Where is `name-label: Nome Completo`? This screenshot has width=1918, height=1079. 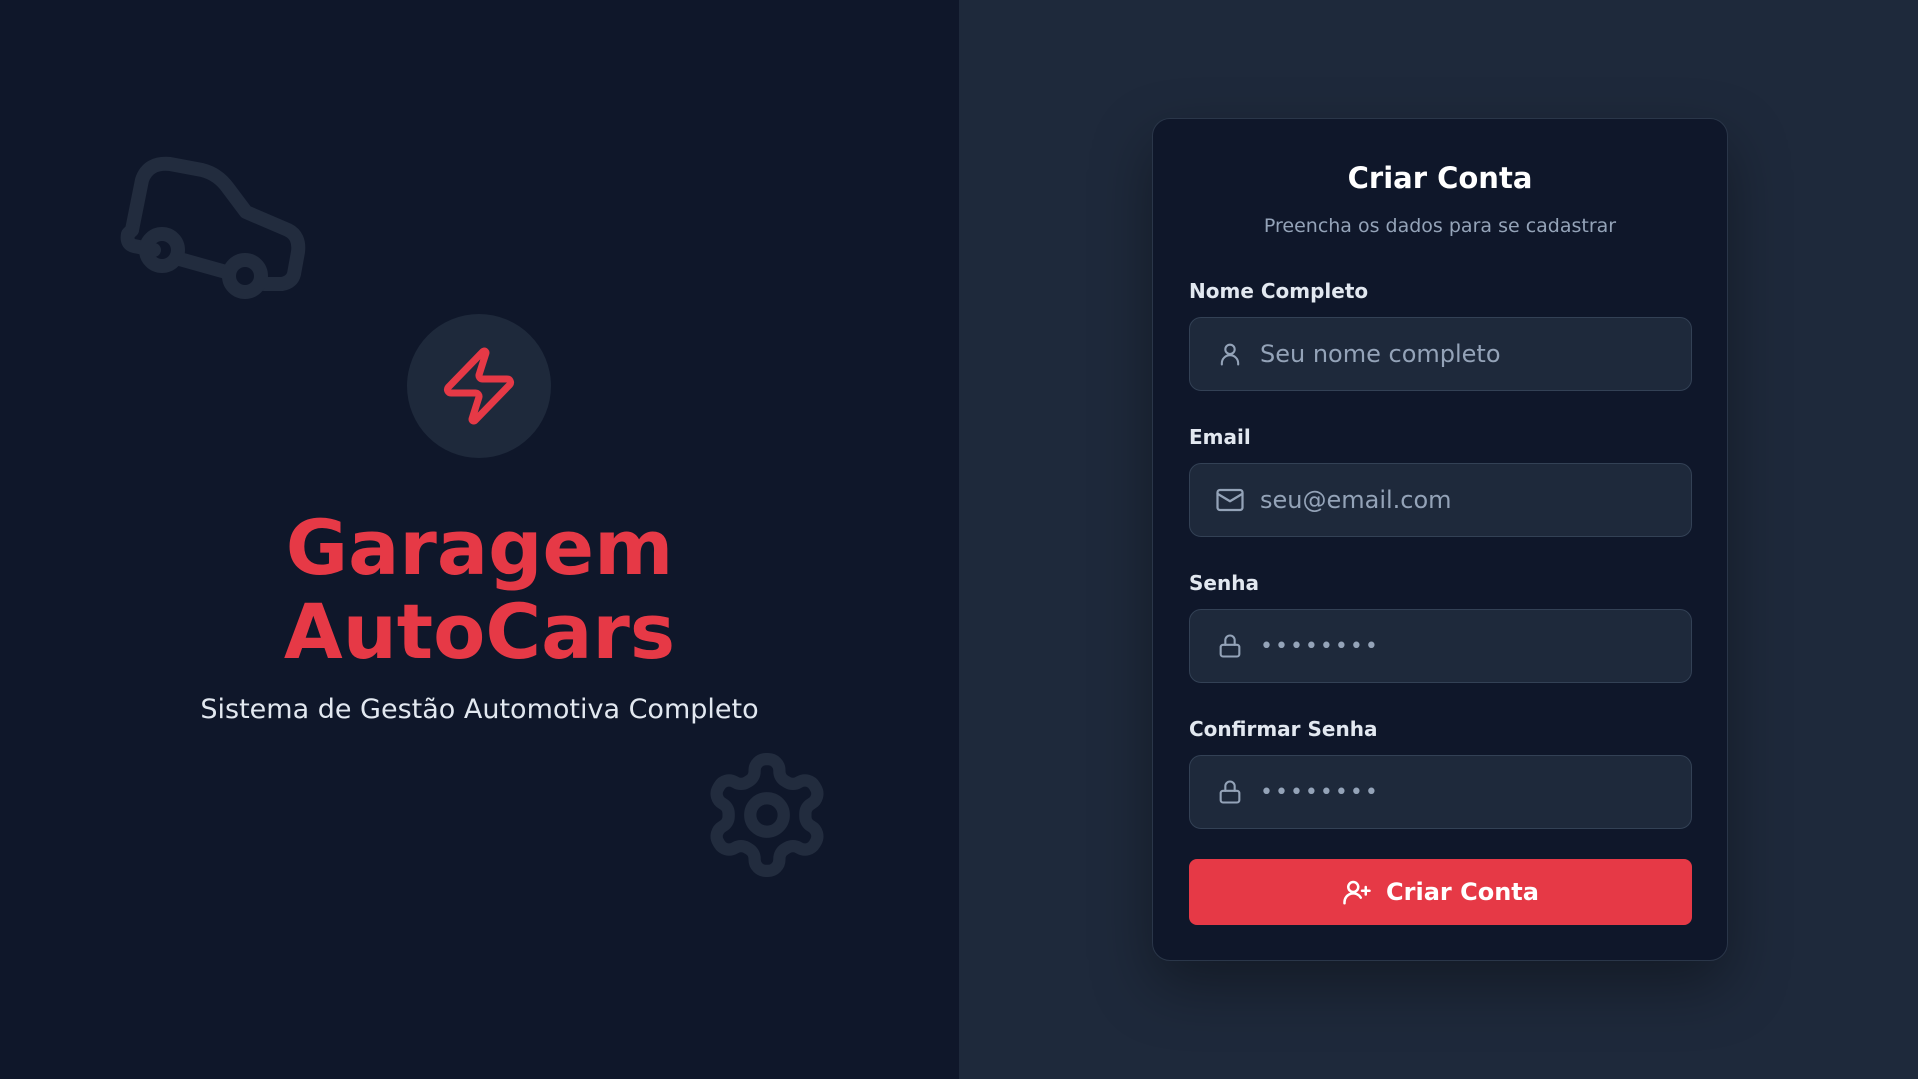
name-label: Nome Completo is located at coordinates (1279, 291).